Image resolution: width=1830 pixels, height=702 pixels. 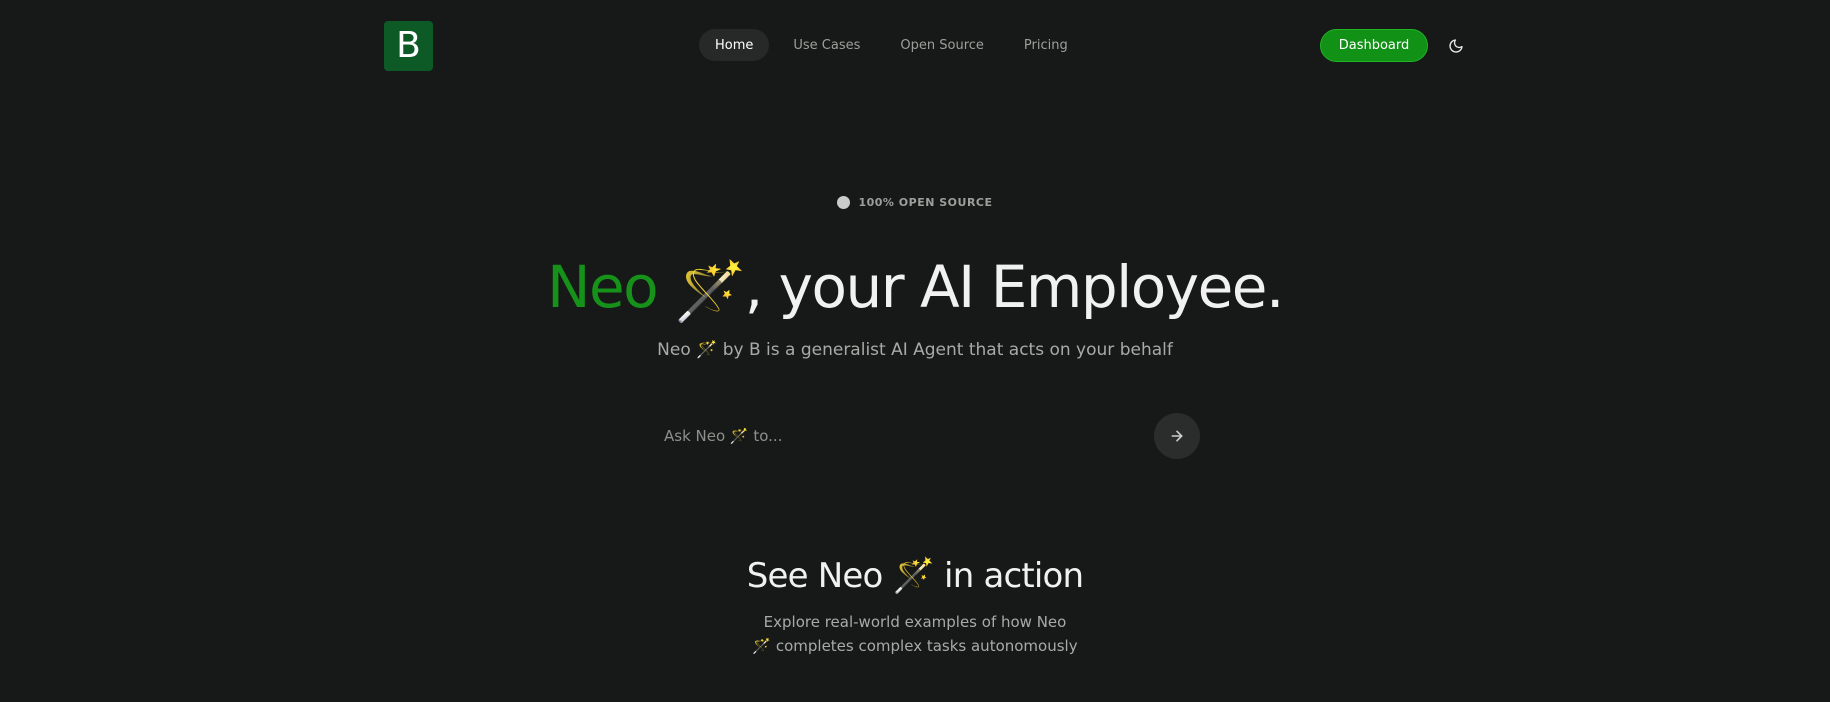 I want to click on section-title-suffix: in action, so click(x=1014, y=576).